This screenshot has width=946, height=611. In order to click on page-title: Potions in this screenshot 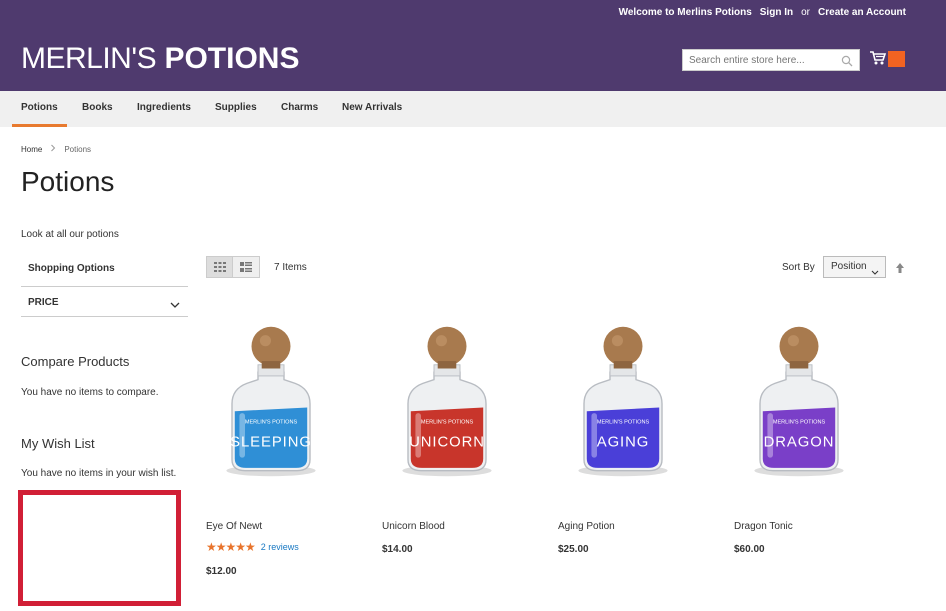, I will do `click(68, 181)`.